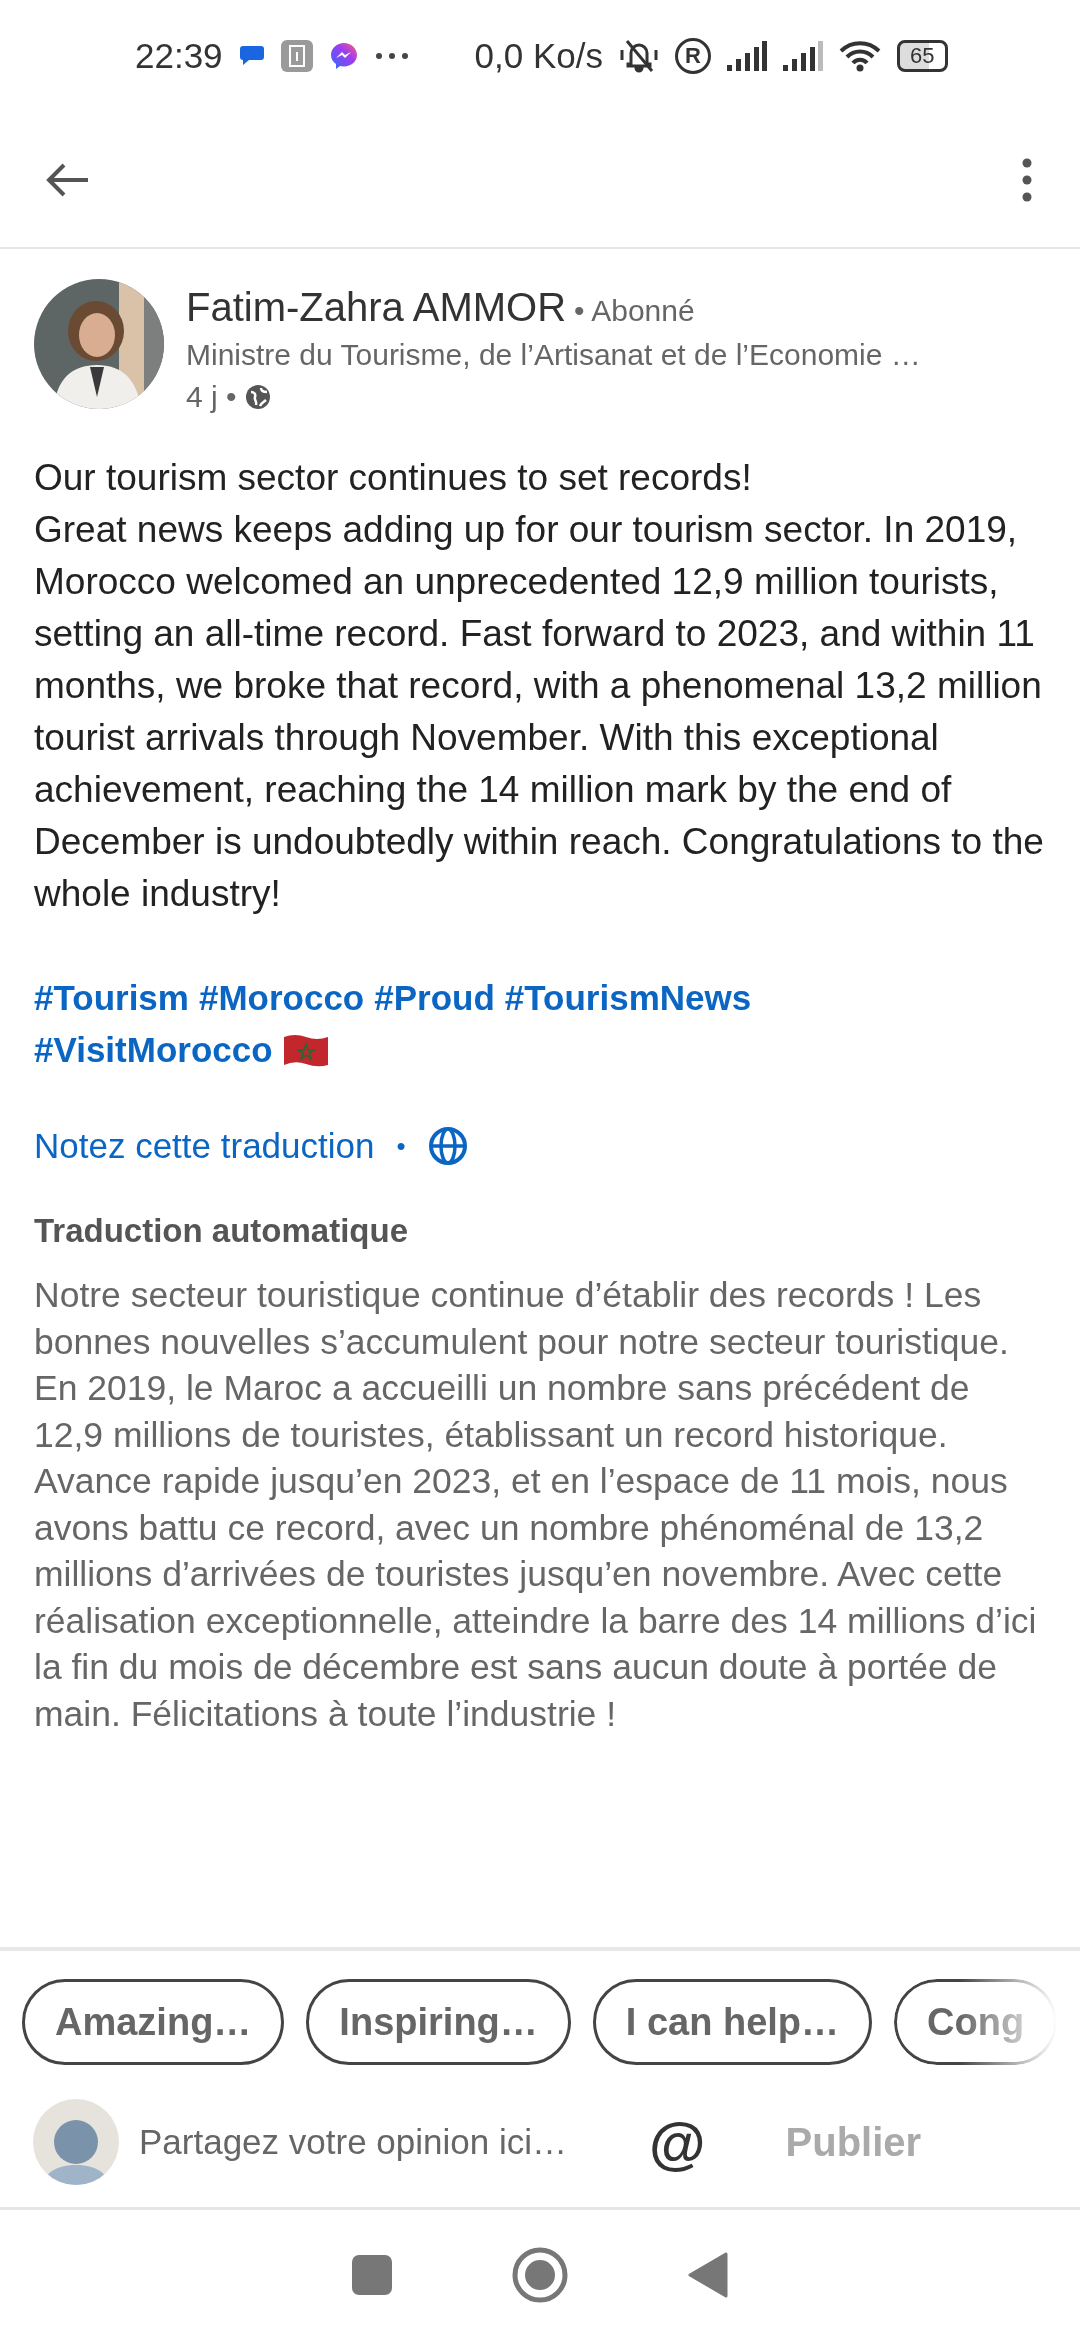 This screenshot has width=1080, height=2340. Describe the element at coordinates (296, 56) in the screenshot. I see `document-icon` at that location.